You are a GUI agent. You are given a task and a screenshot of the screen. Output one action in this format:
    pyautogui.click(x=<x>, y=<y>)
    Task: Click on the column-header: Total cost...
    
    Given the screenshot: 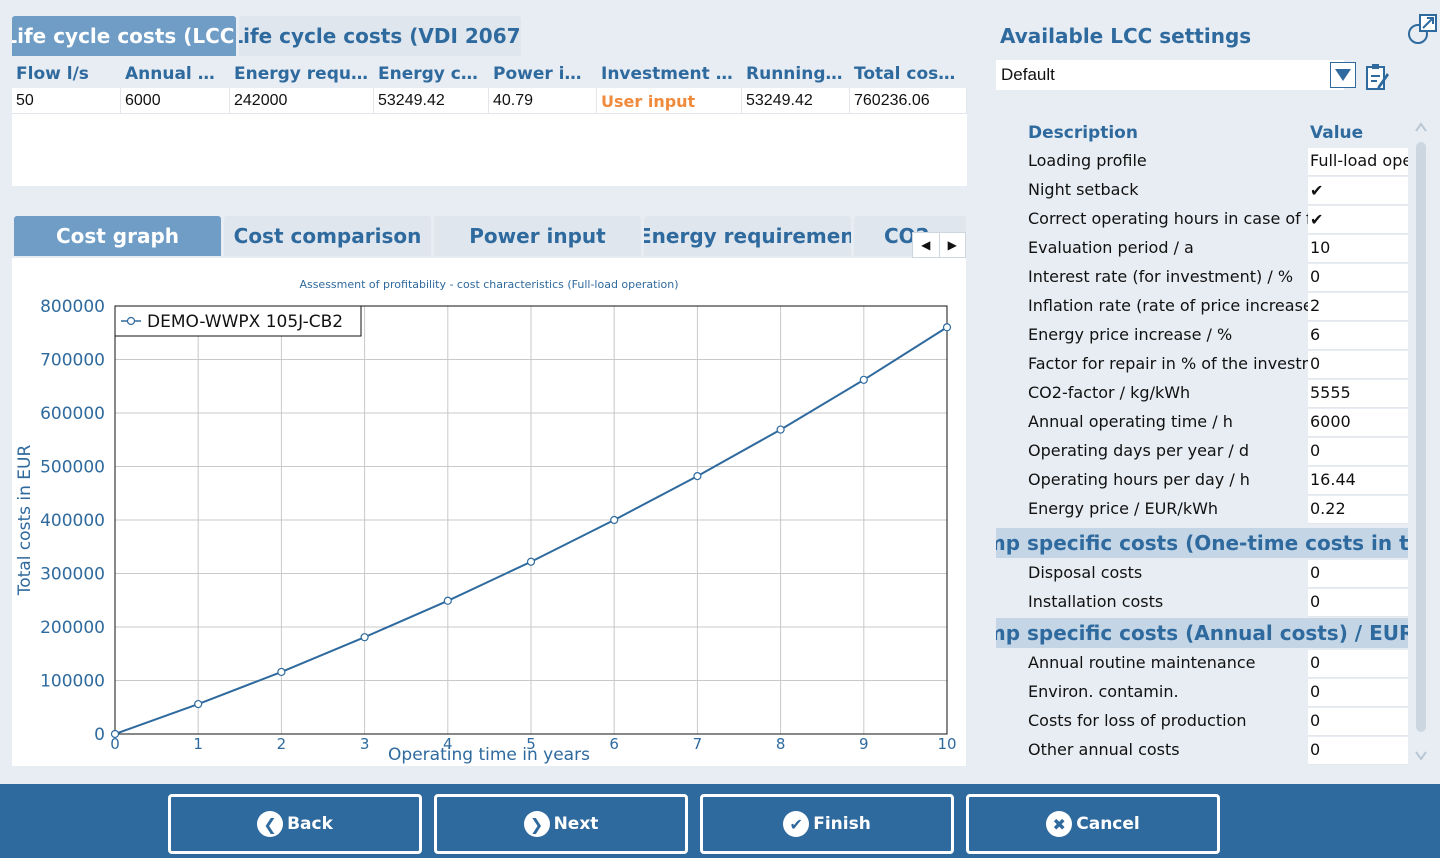 What is the action you would take?
    pyautogui.click(x=908, y=75)
    